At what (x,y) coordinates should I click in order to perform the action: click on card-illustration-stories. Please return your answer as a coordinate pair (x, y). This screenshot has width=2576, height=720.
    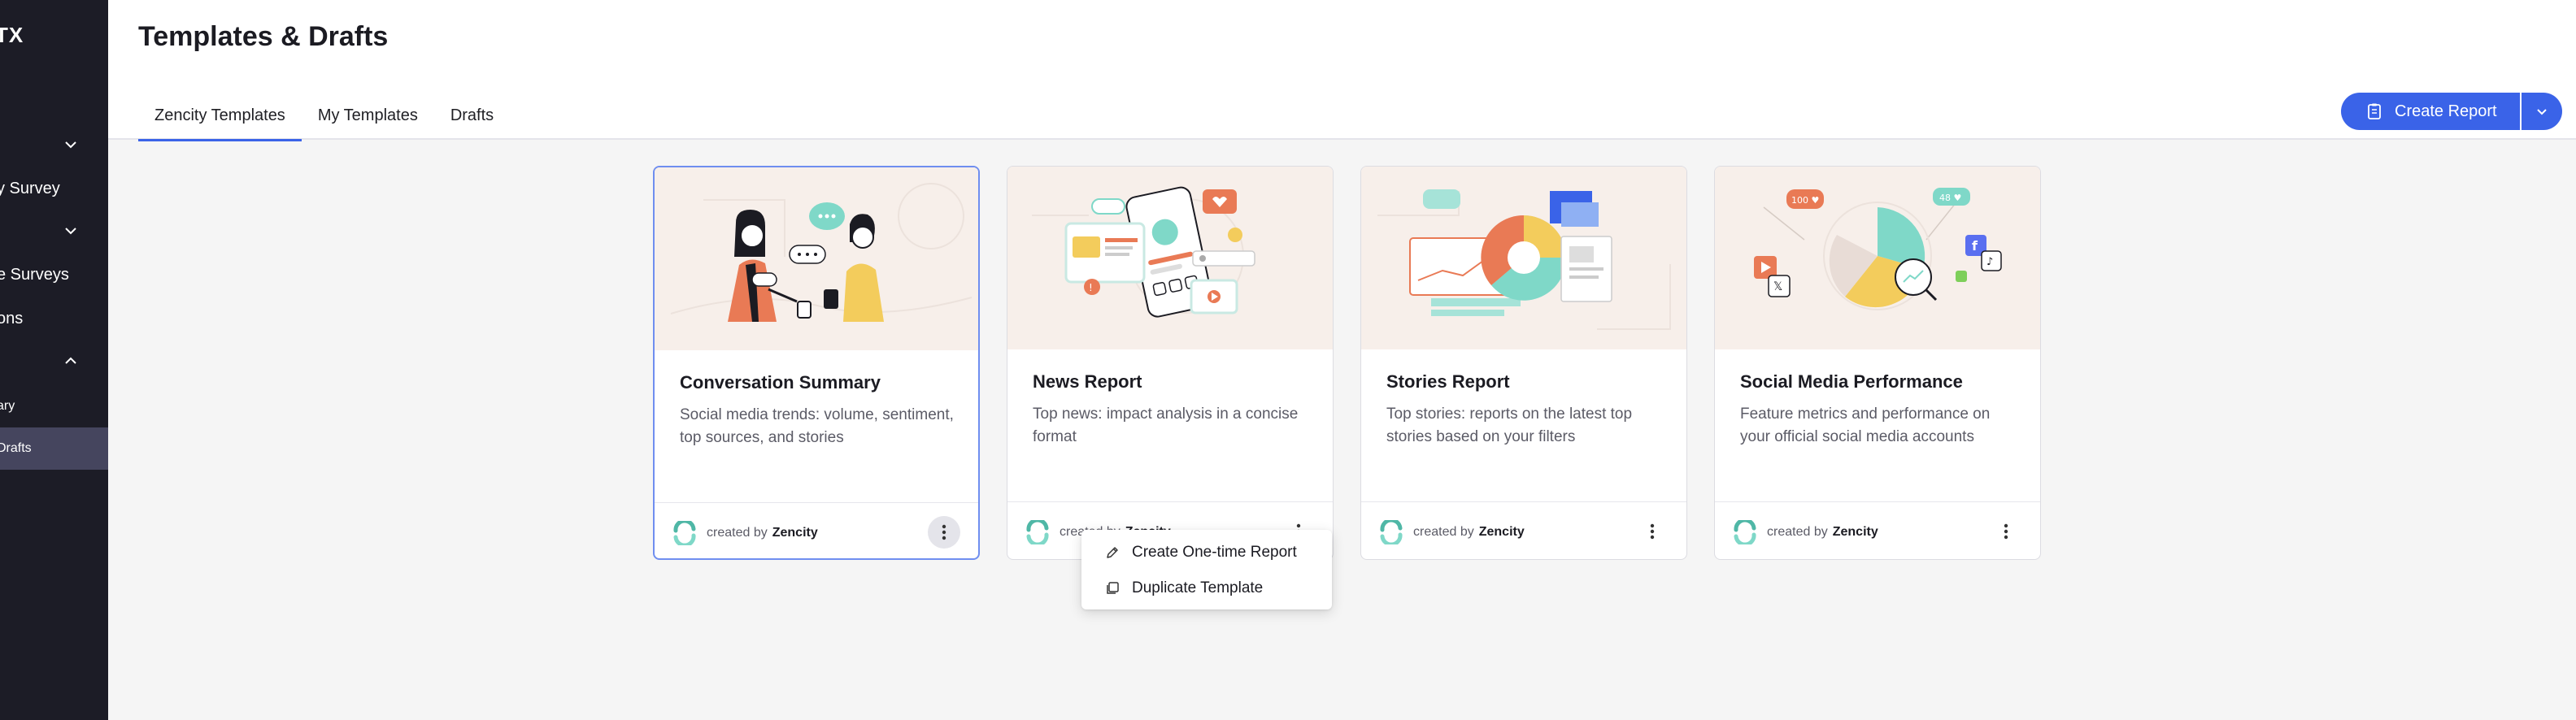
    Looking at the image, I should click on (1524, 258).